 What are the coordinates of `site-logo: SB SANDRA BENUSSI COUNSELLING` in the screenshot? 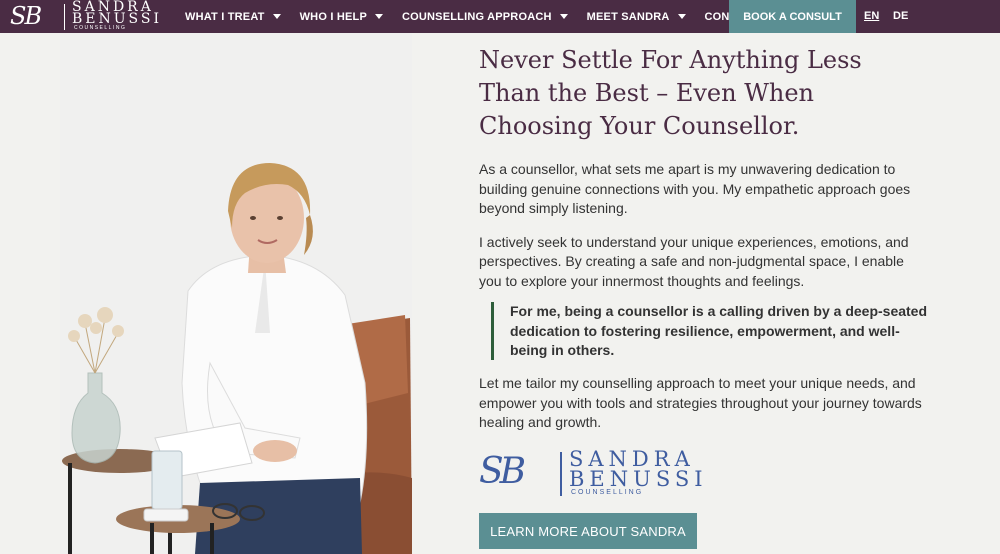 It's located at (88, 16).